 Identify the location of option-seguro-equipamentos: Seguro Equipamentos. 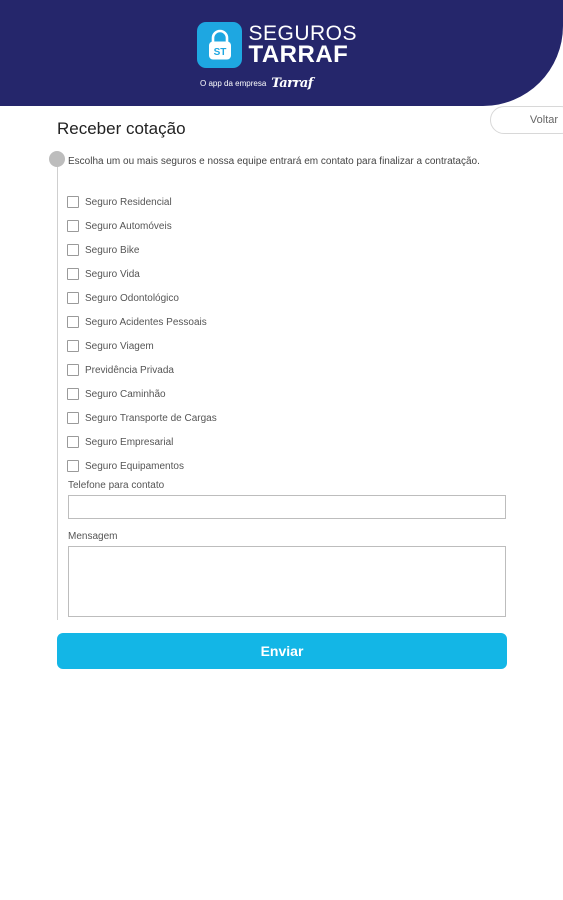
(217, 466).